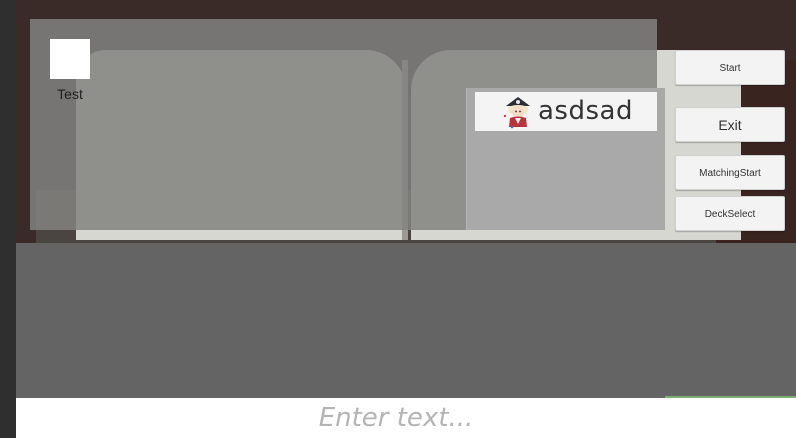 This screenshot has width=796, height=438. Describe the element at coordinates (406, 418) in the screenshot. I see `chat-text-input` at that location.